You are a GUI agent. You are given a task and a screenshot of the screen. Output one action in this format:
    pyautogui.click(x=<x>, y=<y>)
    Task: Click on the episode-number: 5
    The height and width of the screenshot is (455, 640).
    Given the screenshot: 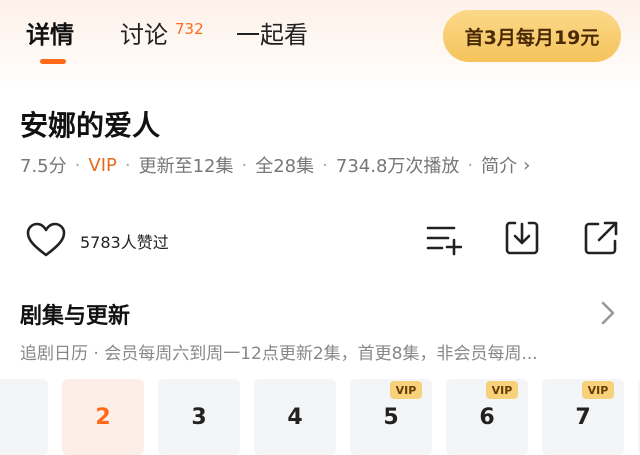 What is the action you would take?
    pyautogui.click(x=391, y=417)
    